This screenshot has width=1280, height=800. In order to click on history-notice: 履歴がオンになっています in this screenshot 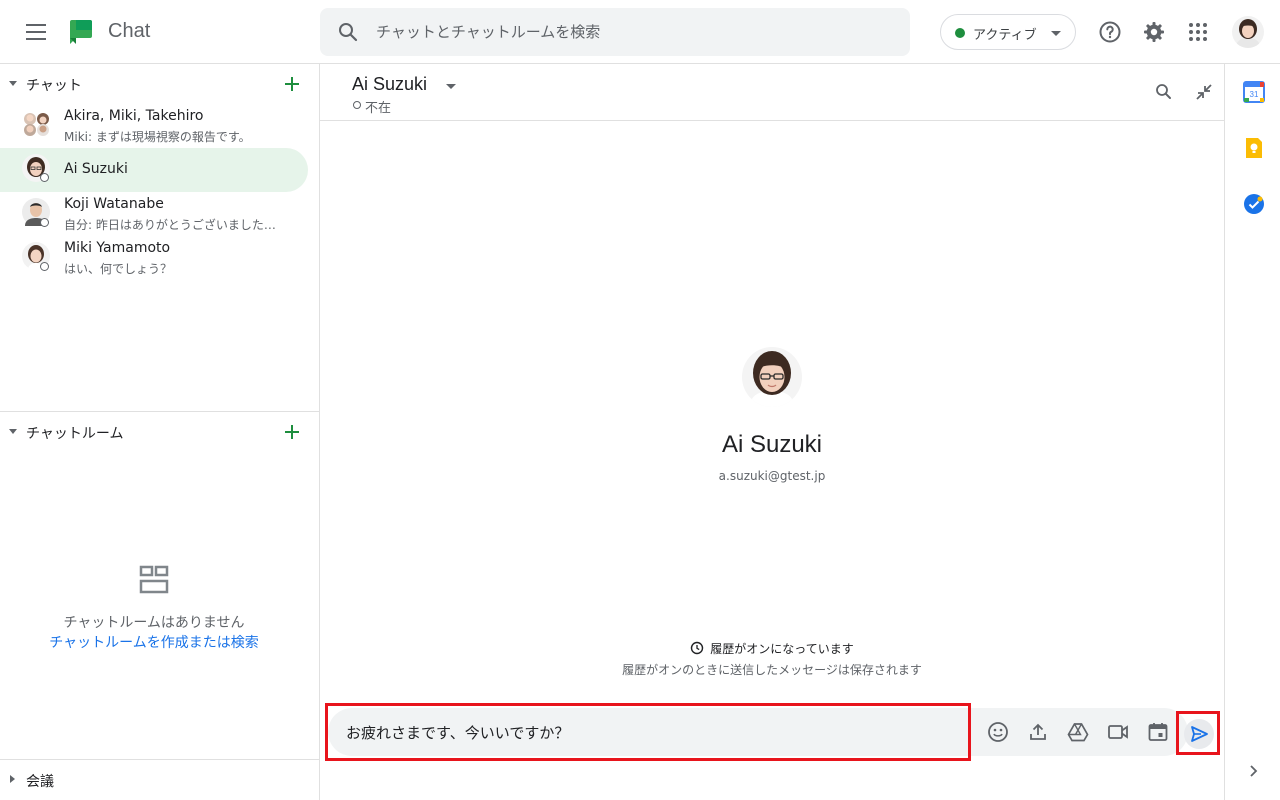, I will do `click(772, 648)`.